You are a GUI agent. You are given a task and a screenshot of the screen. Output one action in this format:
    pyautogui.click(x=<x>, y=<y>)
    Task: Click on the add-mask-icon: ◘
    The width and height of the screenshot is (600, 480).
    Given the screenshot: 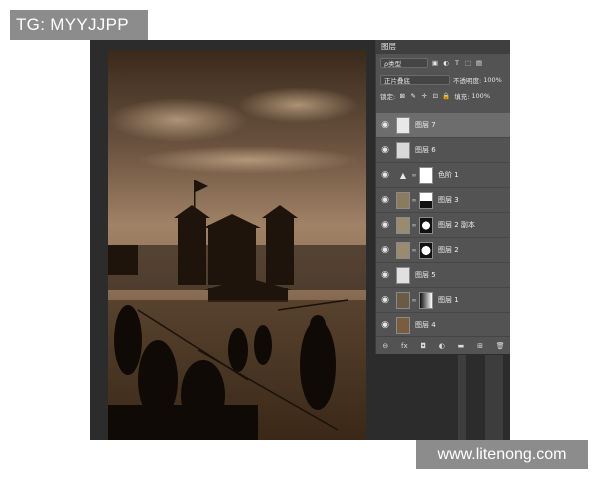 What is the action you would take?
    pyautogui.click(x=423, y=346)
    